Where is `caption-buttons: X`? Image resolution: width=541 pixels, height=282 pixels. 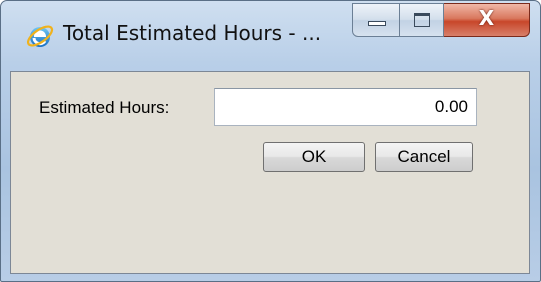
caption-buttons: X is located at coordinates (441, 21).